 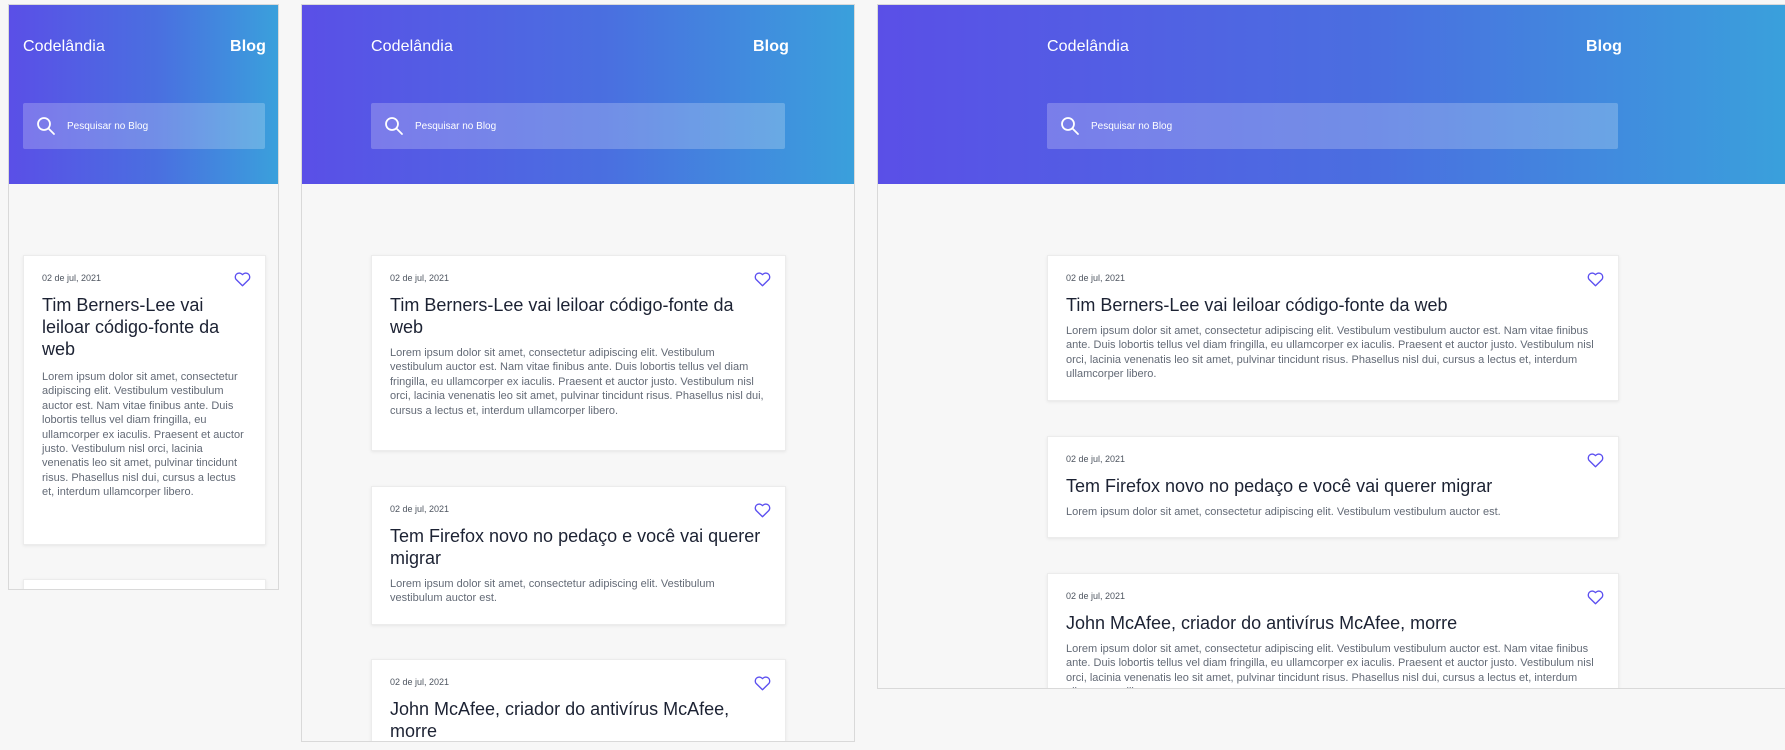 What do you see at coordinates (144, 584) in the screenshot?
I see `post-card` at bounding box center [144, 584].